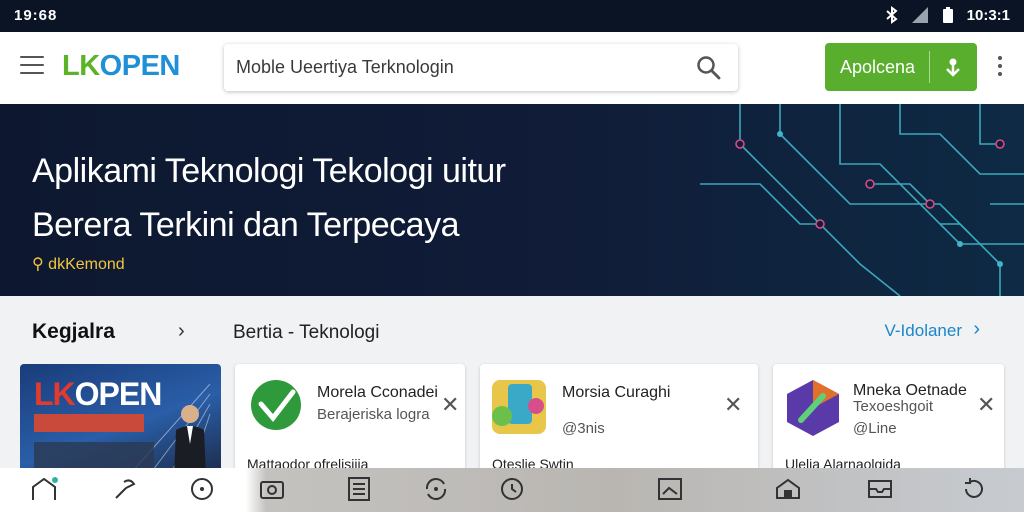 The width and height of the screenshot is (1024, 512). What do you see at coordinates (878, 67) in the screenshot?
I see `apply-button-label: Apolcena` at bounding box center [878, 67].